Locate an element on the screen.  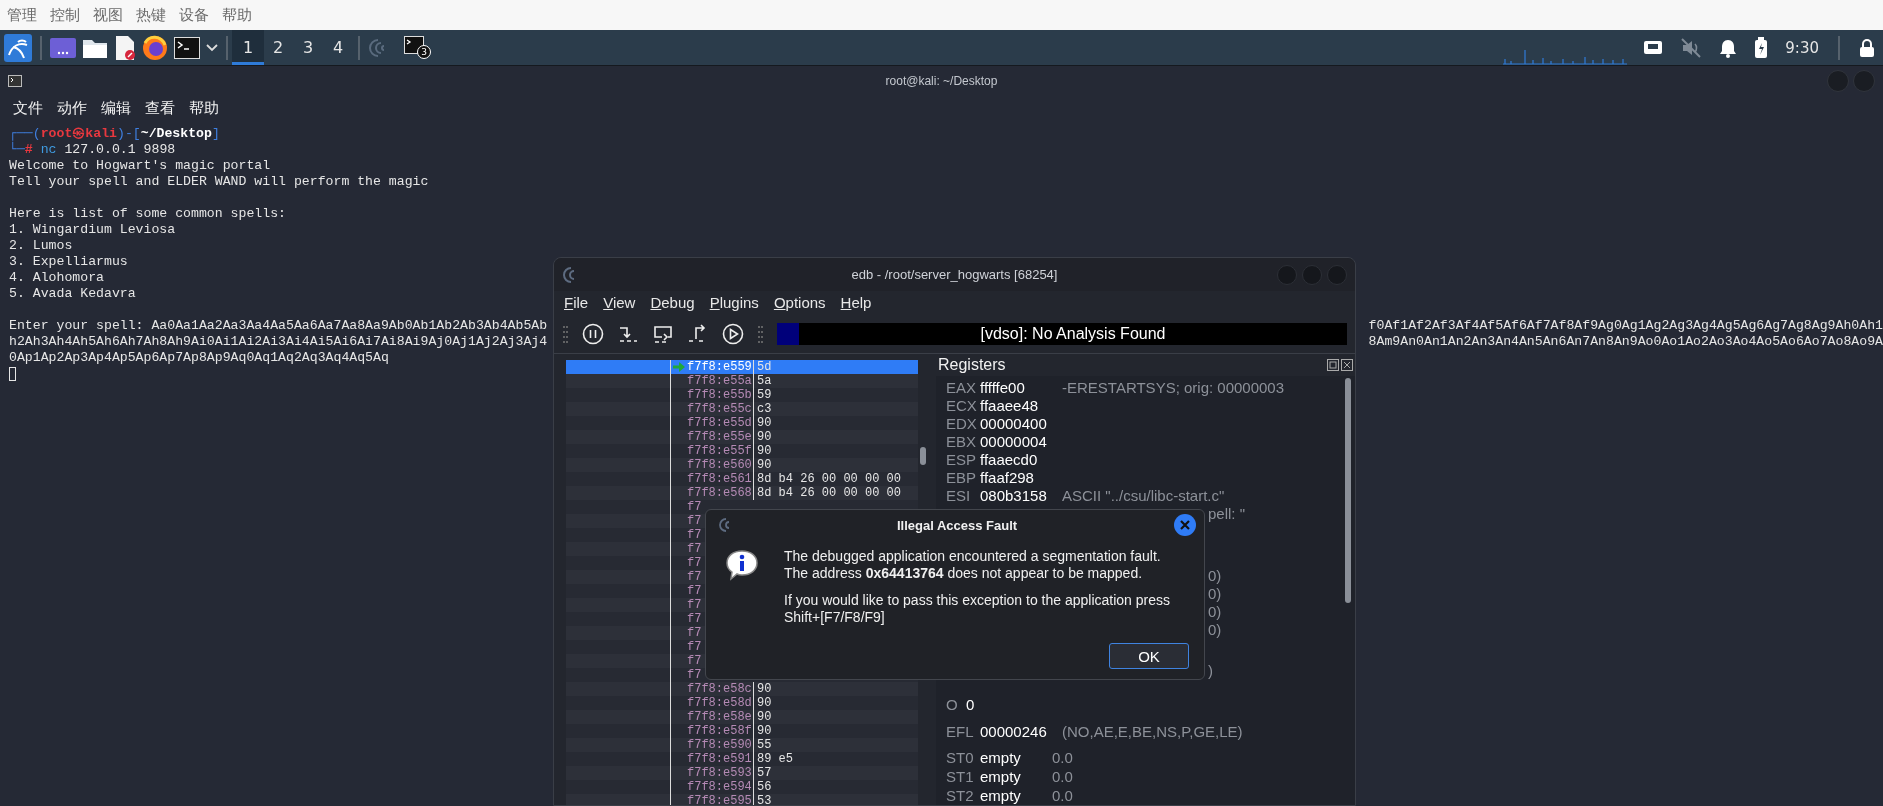
register-comment: (NO,AE,E,BE,NS,P,GE,LE) is located at coordinates (1152, 731).